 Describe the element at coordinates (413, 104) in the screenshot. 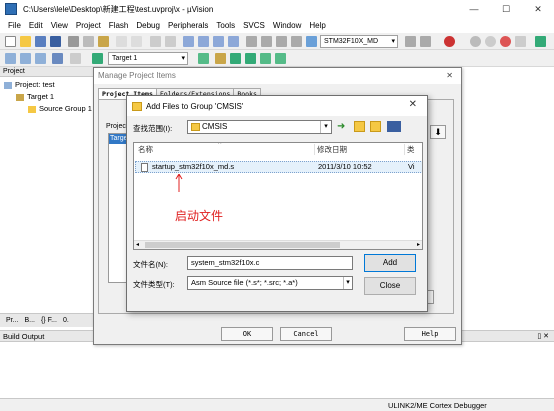

I see `add-files-close-icon: ✕` at that location.